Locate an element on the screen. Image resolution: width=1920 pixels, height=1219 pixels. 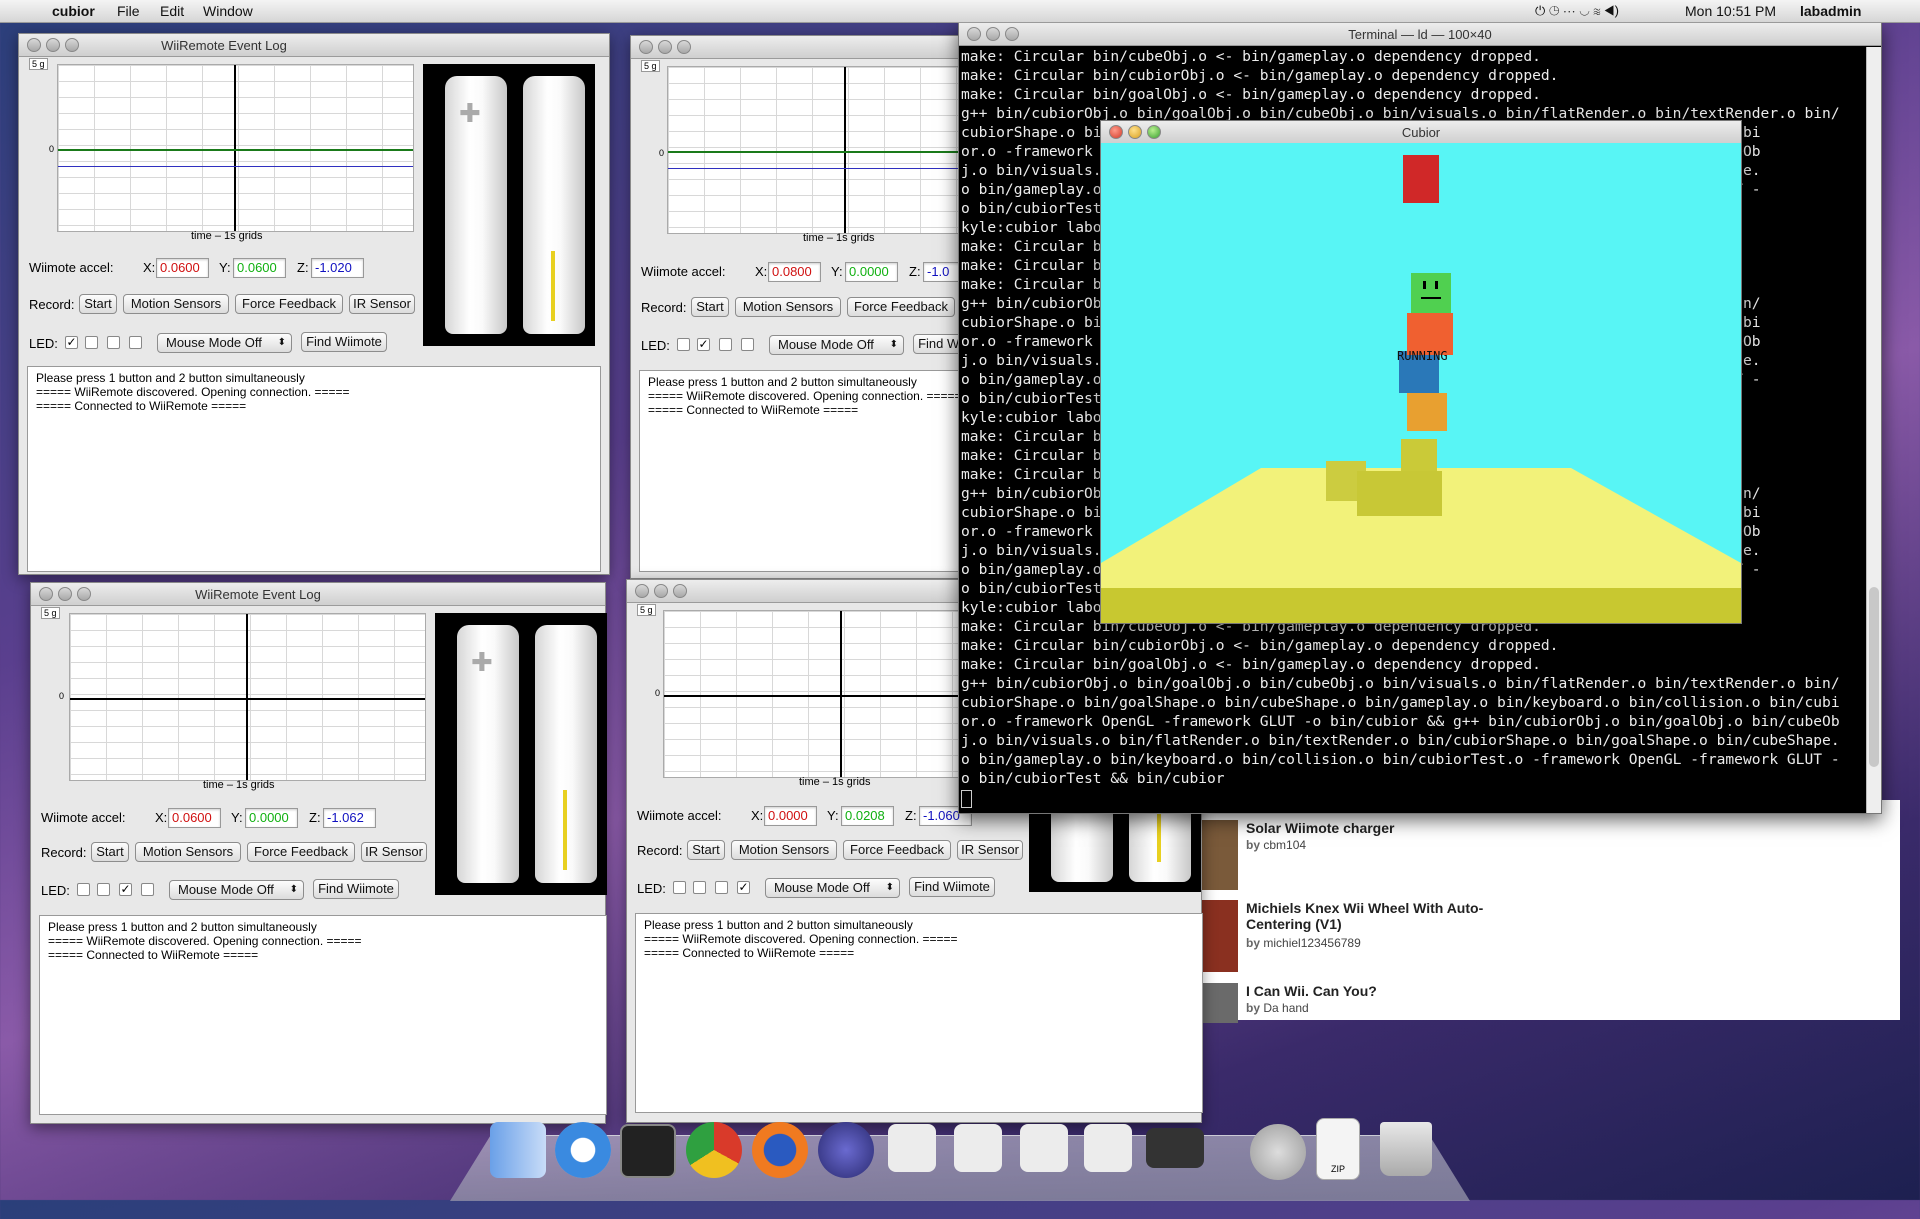
z-field: -1.020 is located at coordinates (337, 268).